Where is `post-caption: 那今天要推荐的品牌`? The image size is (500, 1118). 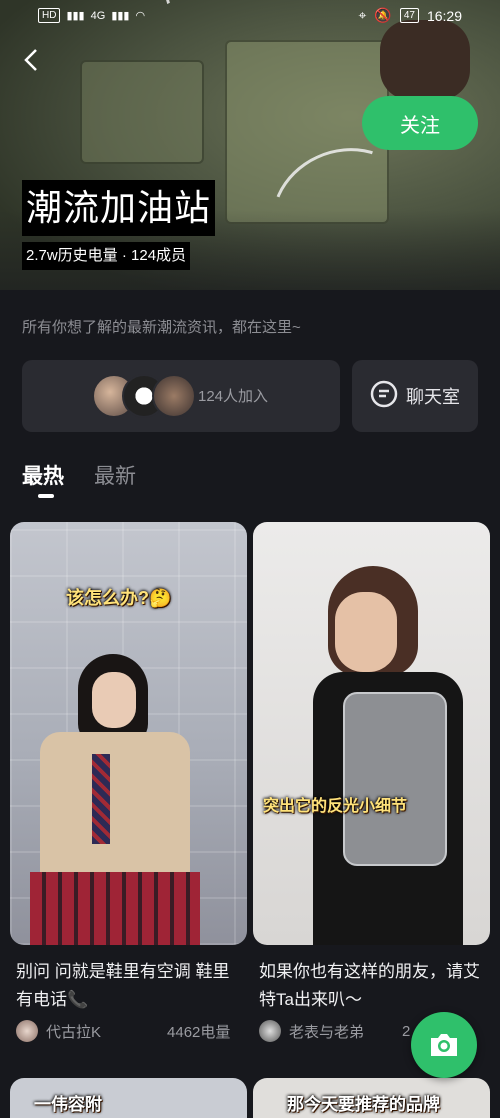 post-caption: 那今天要推荐的品牌 is located at coordinates (363, 1104).